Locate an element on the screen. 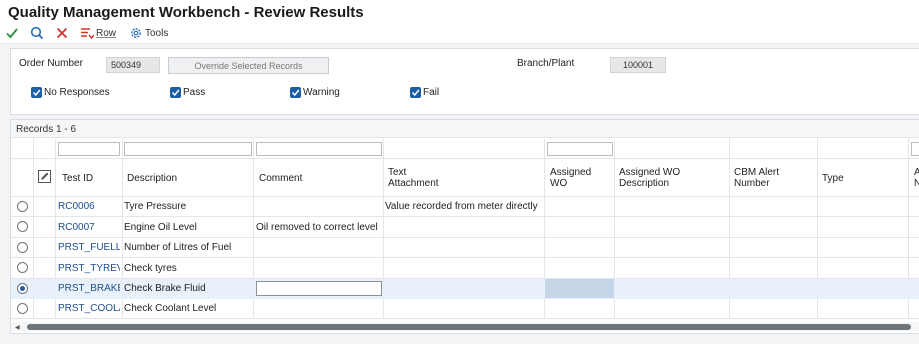 Image resolution: width=919 pixels, height=344 pixels. col-type: Type is located at coordinates (833, 178).